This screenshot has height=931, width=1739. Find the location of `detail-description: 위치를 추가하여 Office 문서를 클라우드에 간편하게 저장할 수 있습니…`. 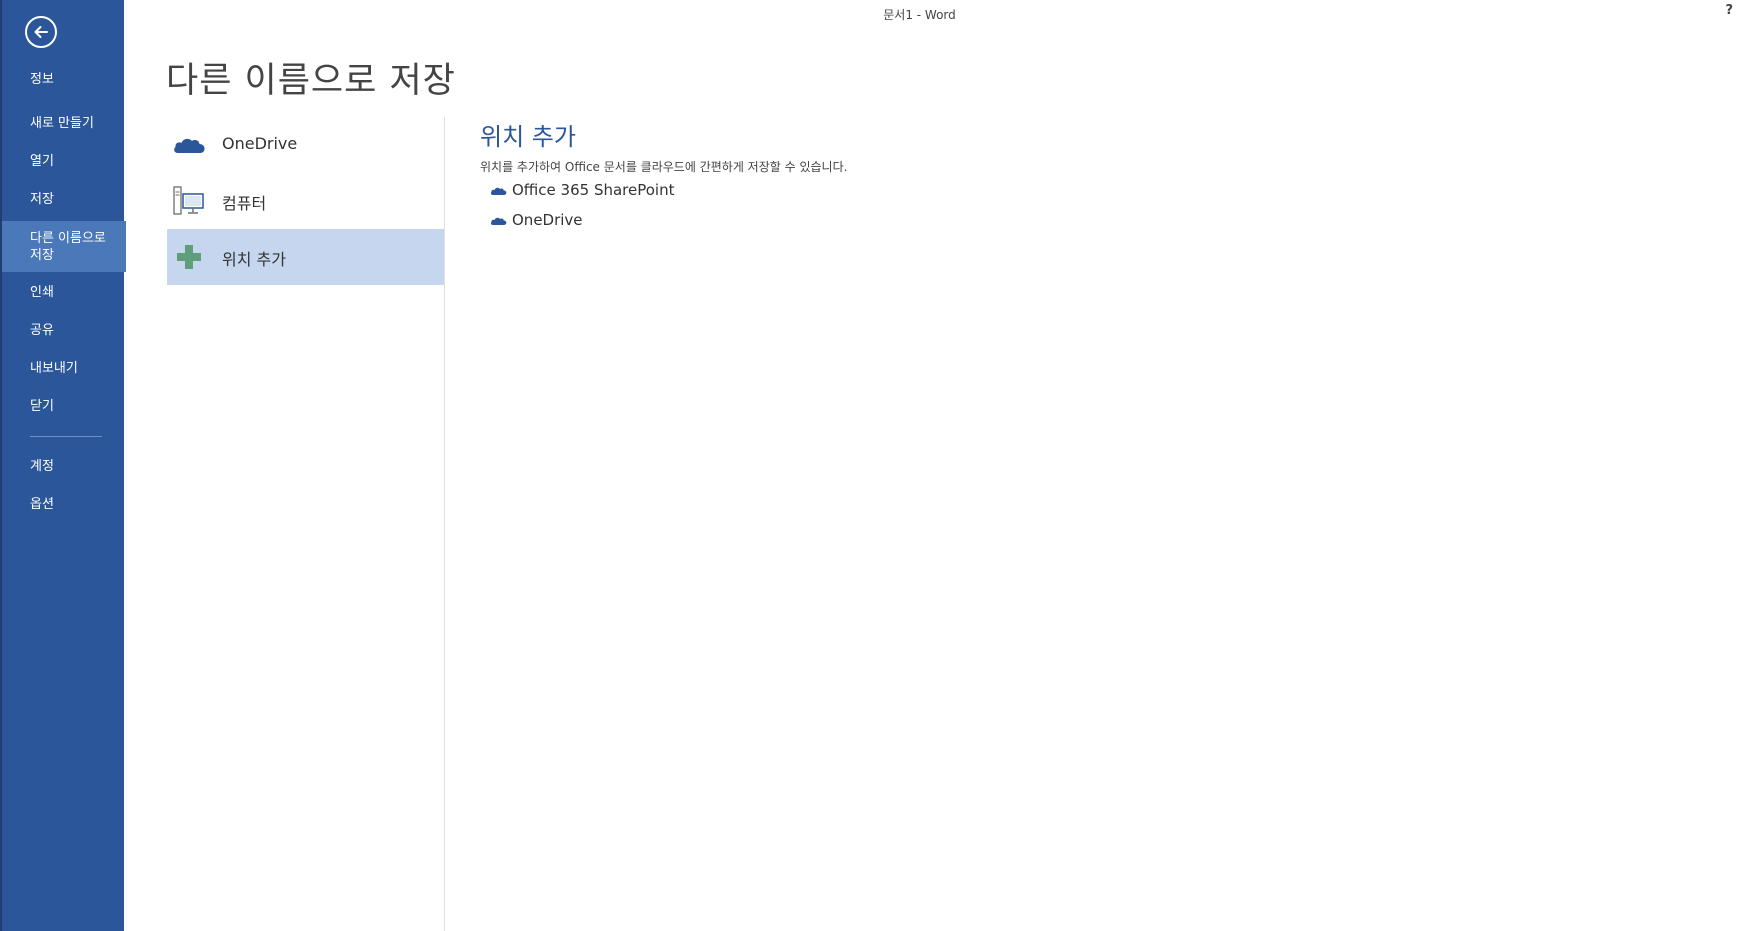

detail-description: 위치를 추가하여 Office 문서를 클라우드에 간편하게 저장할 수 있습니… is located at coordinates (664, 167).